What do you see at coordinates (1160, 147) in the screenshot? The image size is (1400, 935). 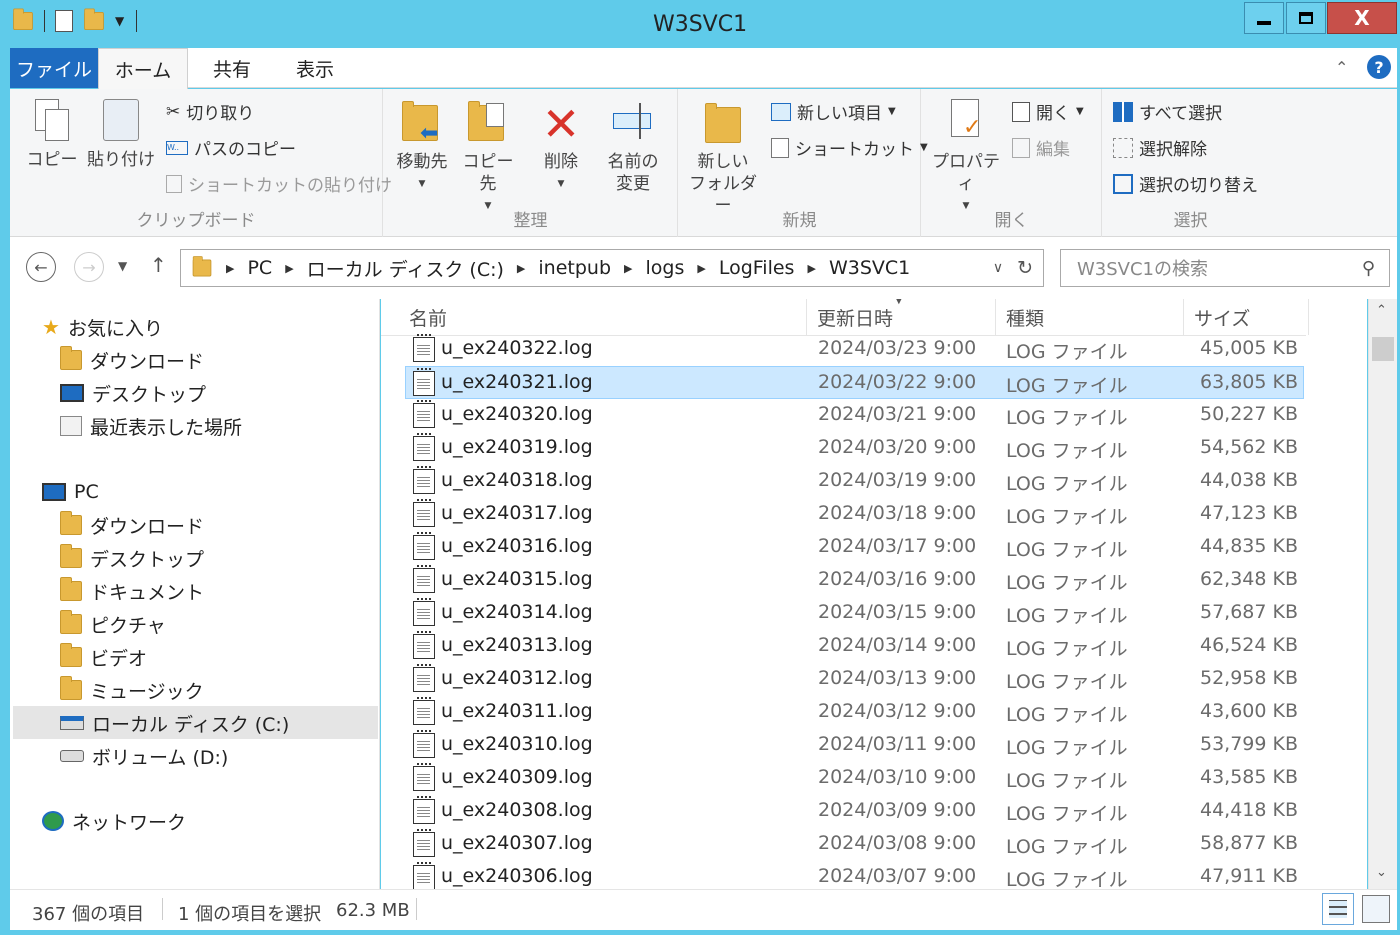 I see `select-none-button: 選択解除` at bounding box center [1160, 147].